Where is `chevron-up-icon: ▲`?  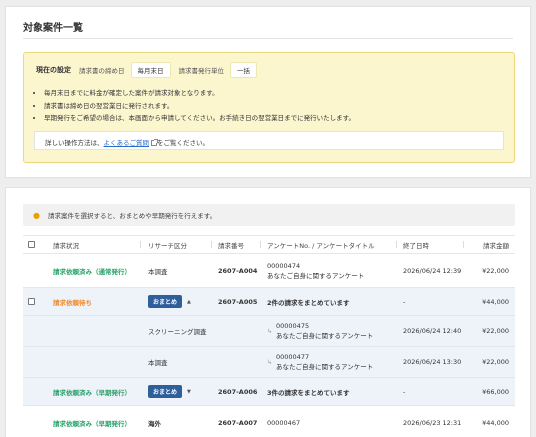 chevron-up-icon: ▲ is located at coordinates (189, 302).